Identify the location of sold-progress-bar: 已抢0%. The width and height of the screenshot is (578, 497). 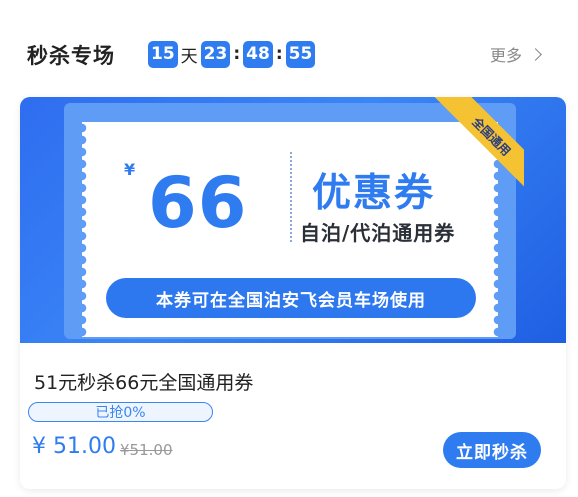
(120, 412).